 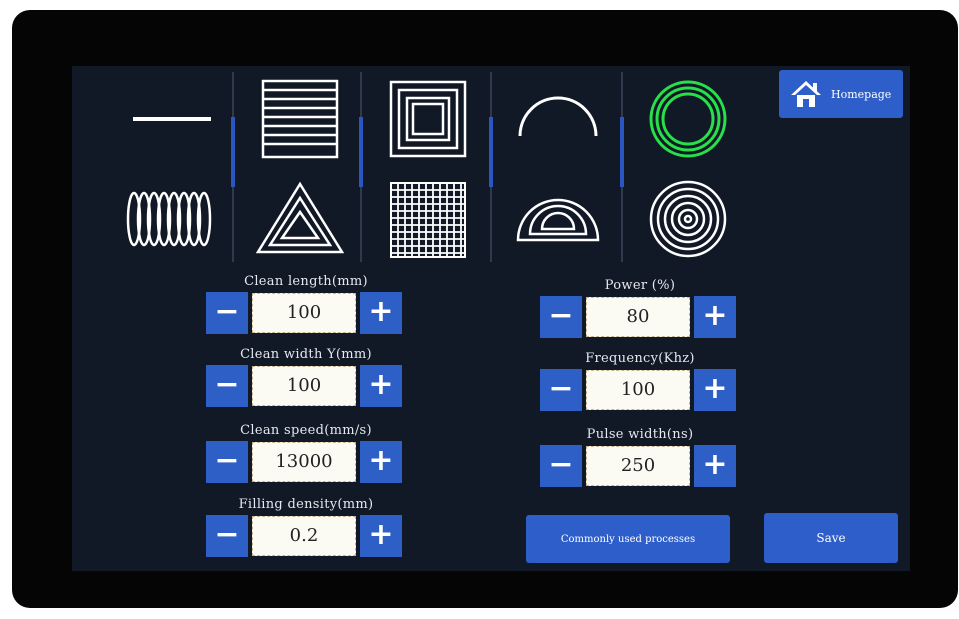 What do you see at coordinates (172, 119) in the screenshot?
I see `line-pattern-icon` at bounding box center [172, 119].